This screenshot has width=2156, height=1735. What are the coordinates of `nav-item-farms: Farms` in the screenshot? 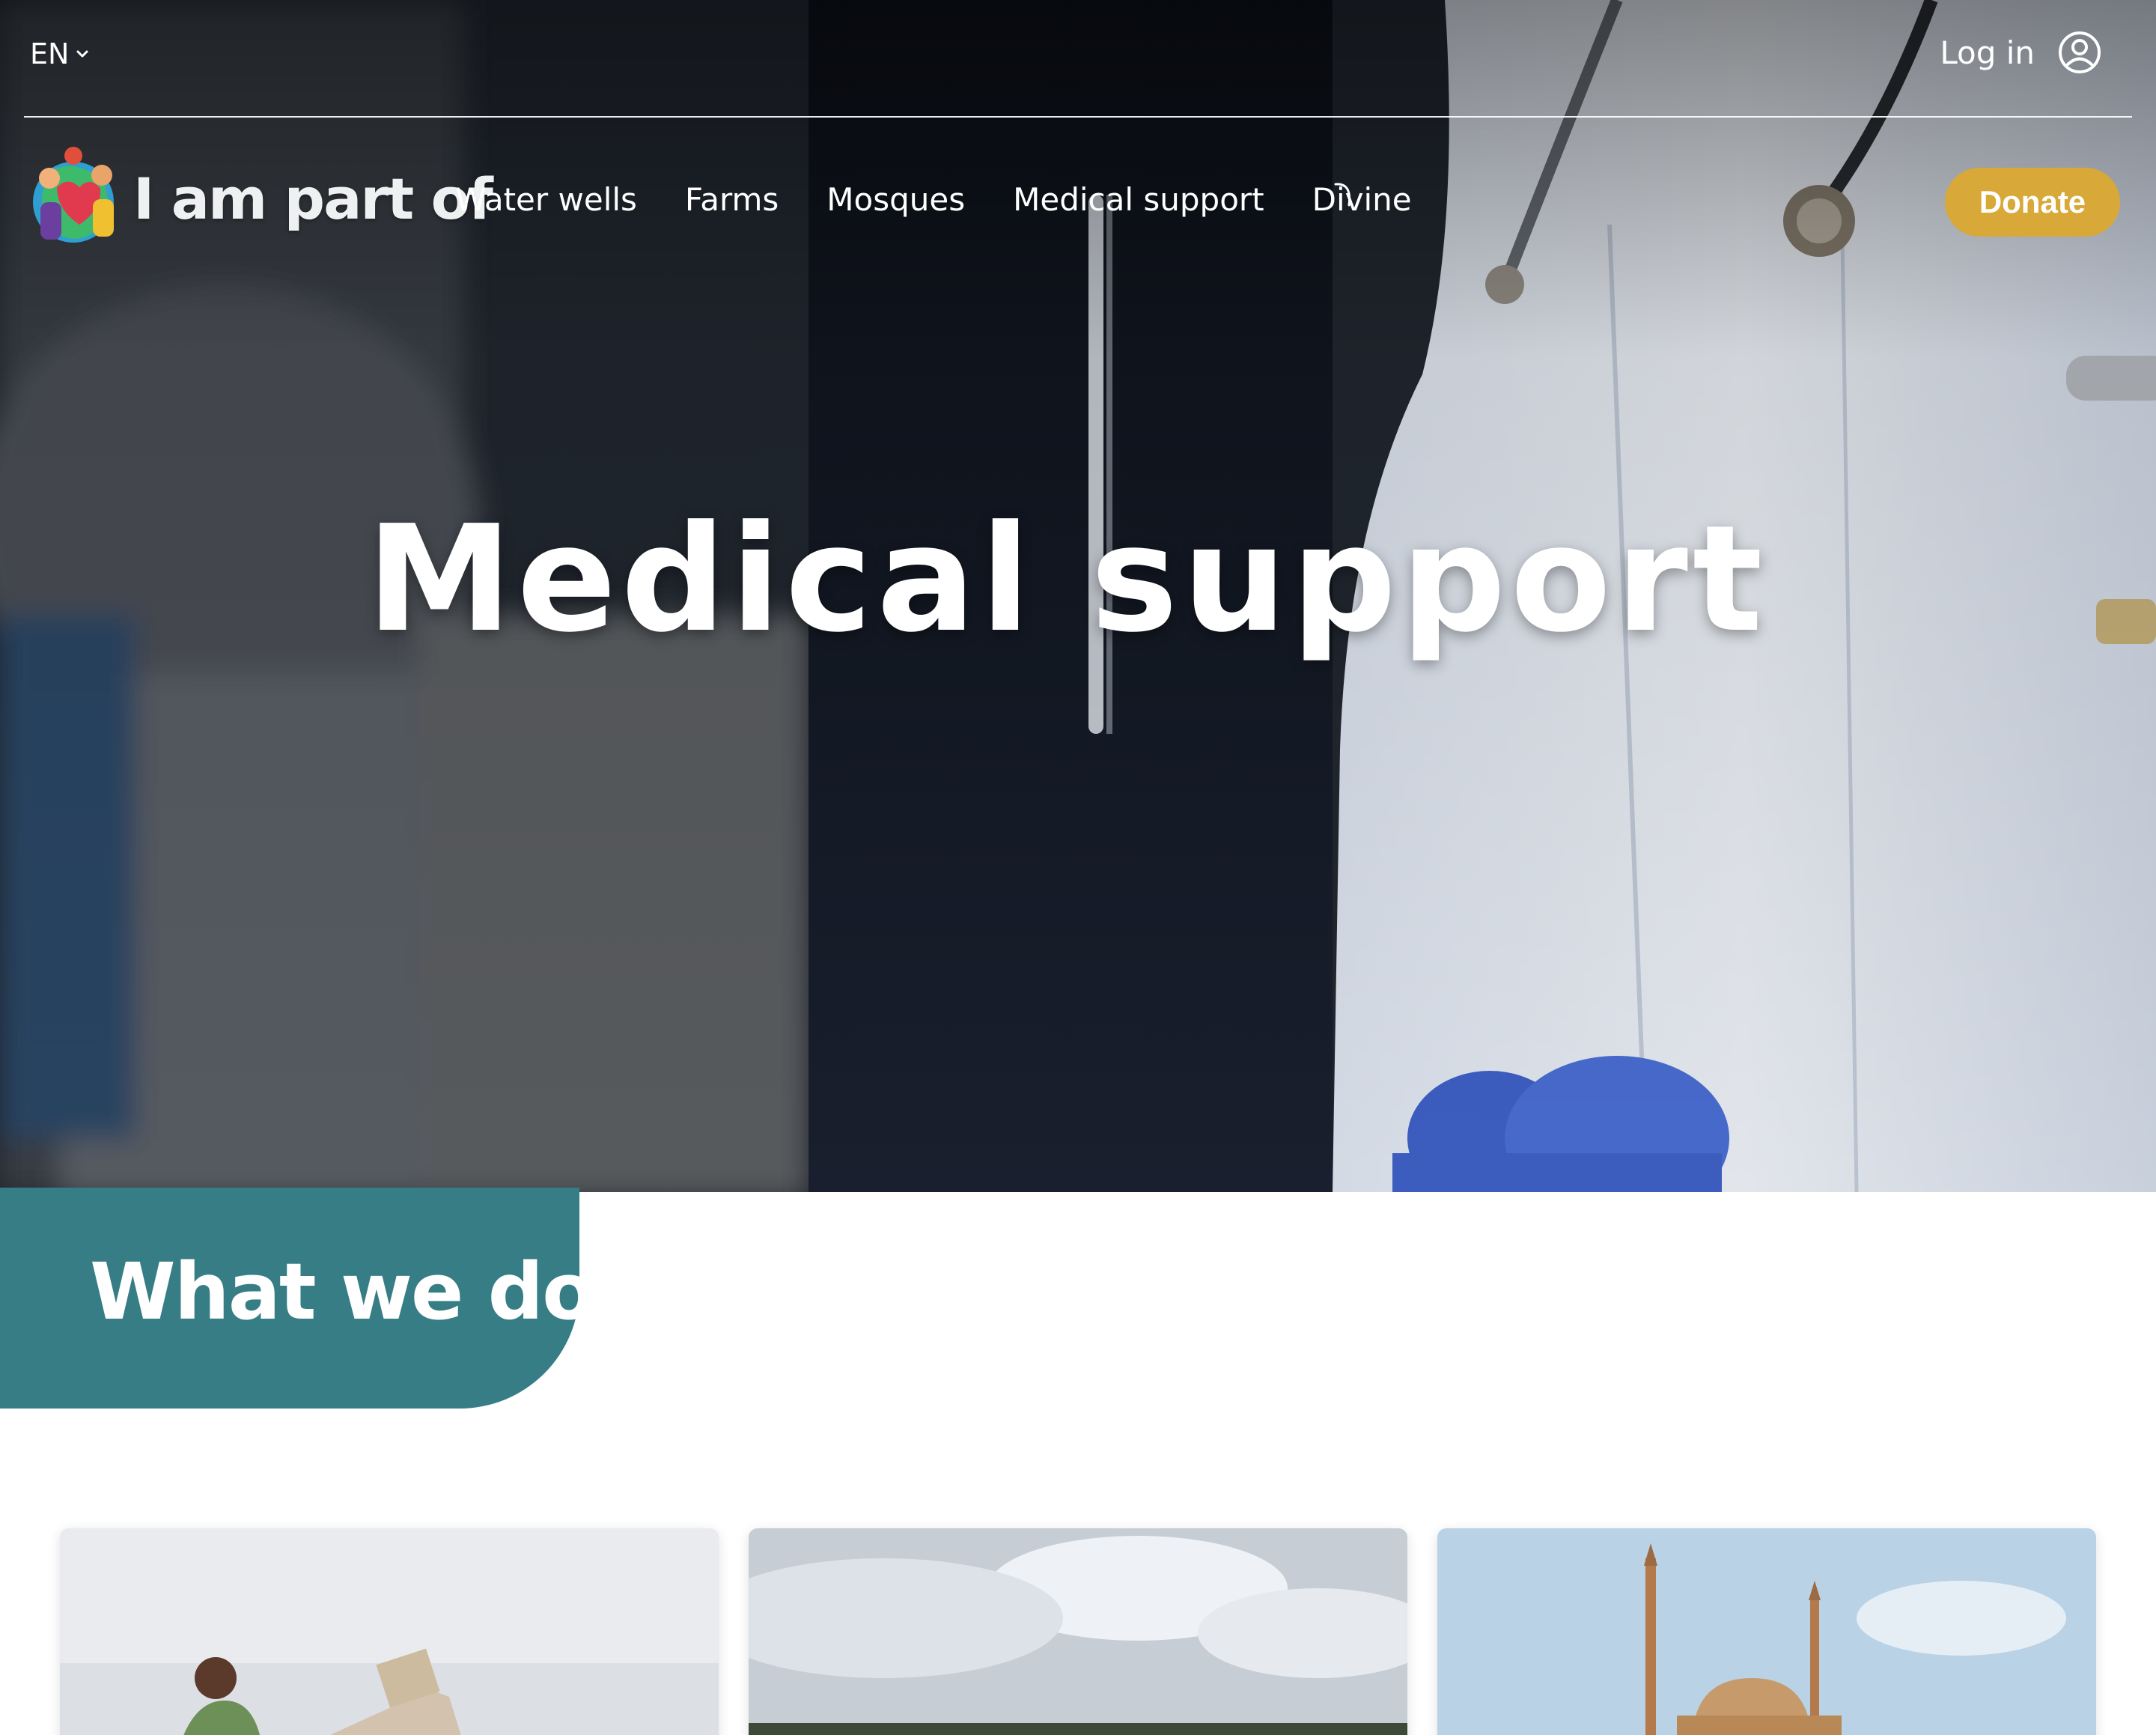 It's located at (732, 199).